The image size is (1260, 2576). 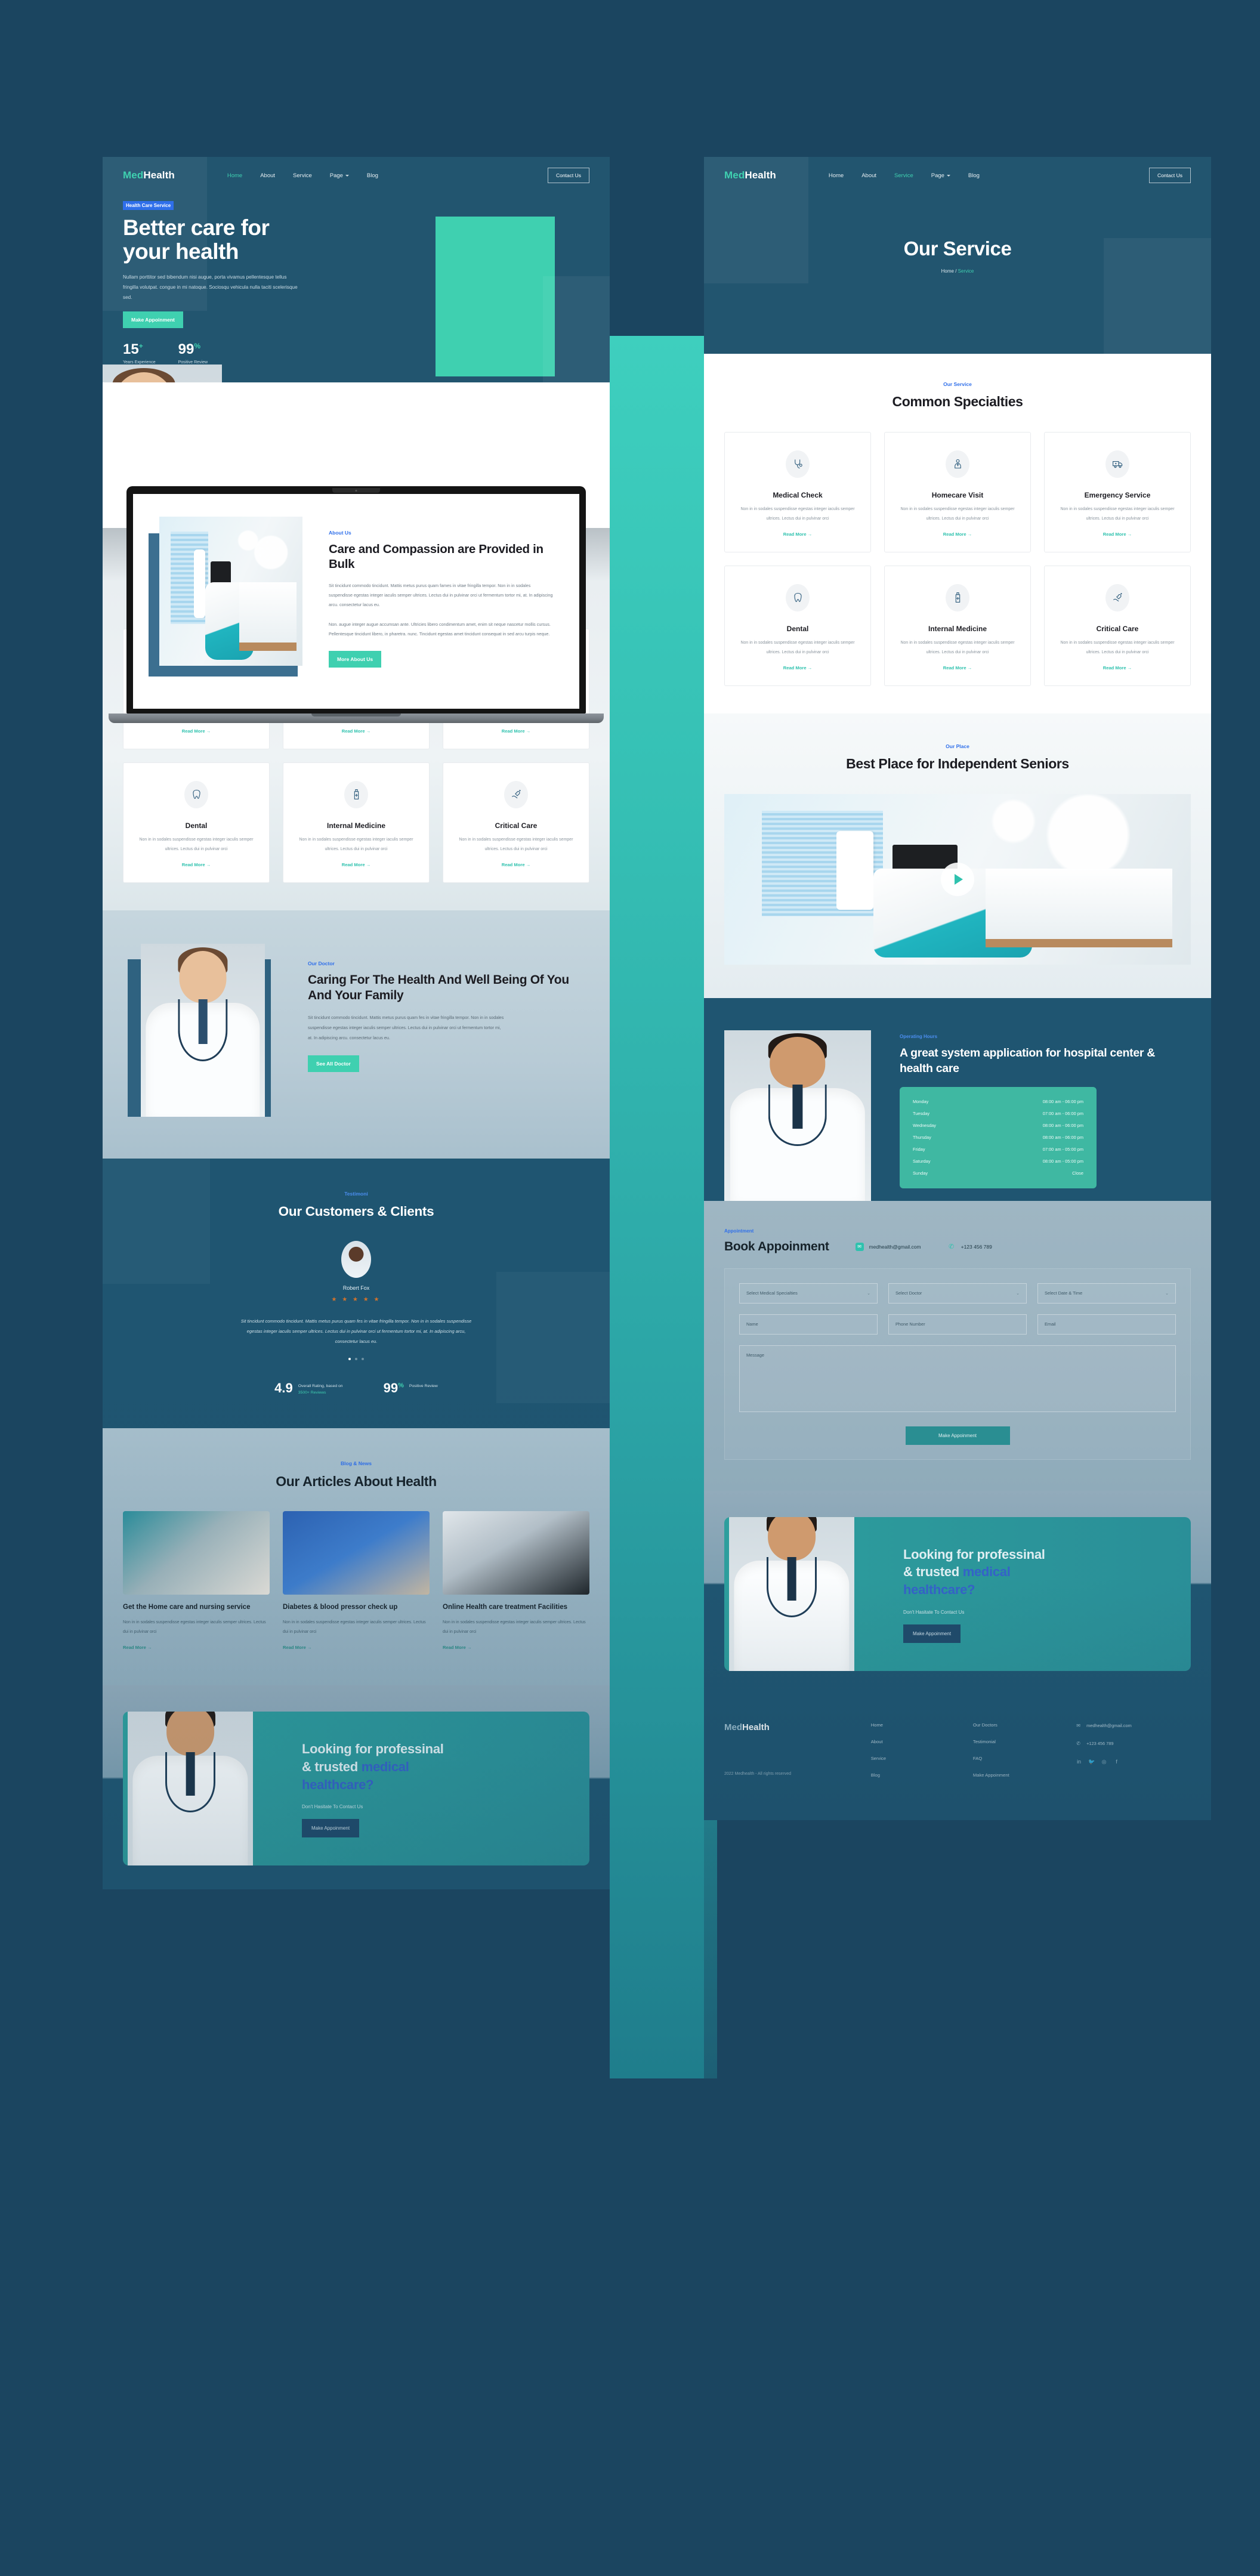 I want to click on footer-link-home: Home, so click(x=915, y=1725).